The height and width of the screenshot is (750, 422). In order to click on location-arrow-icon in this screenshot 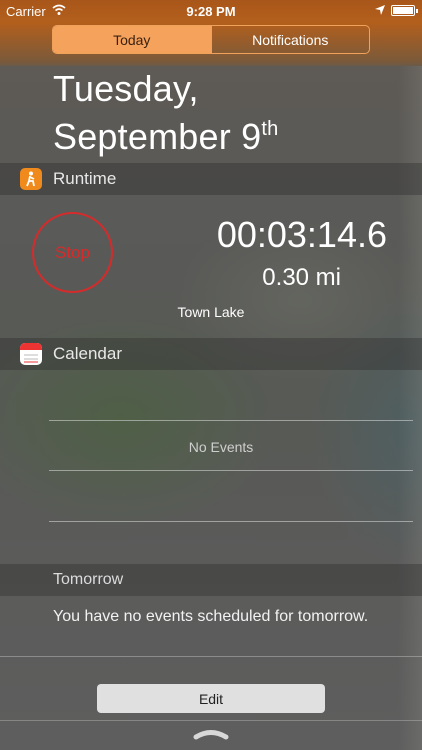, I will do `click(380, 10)`.